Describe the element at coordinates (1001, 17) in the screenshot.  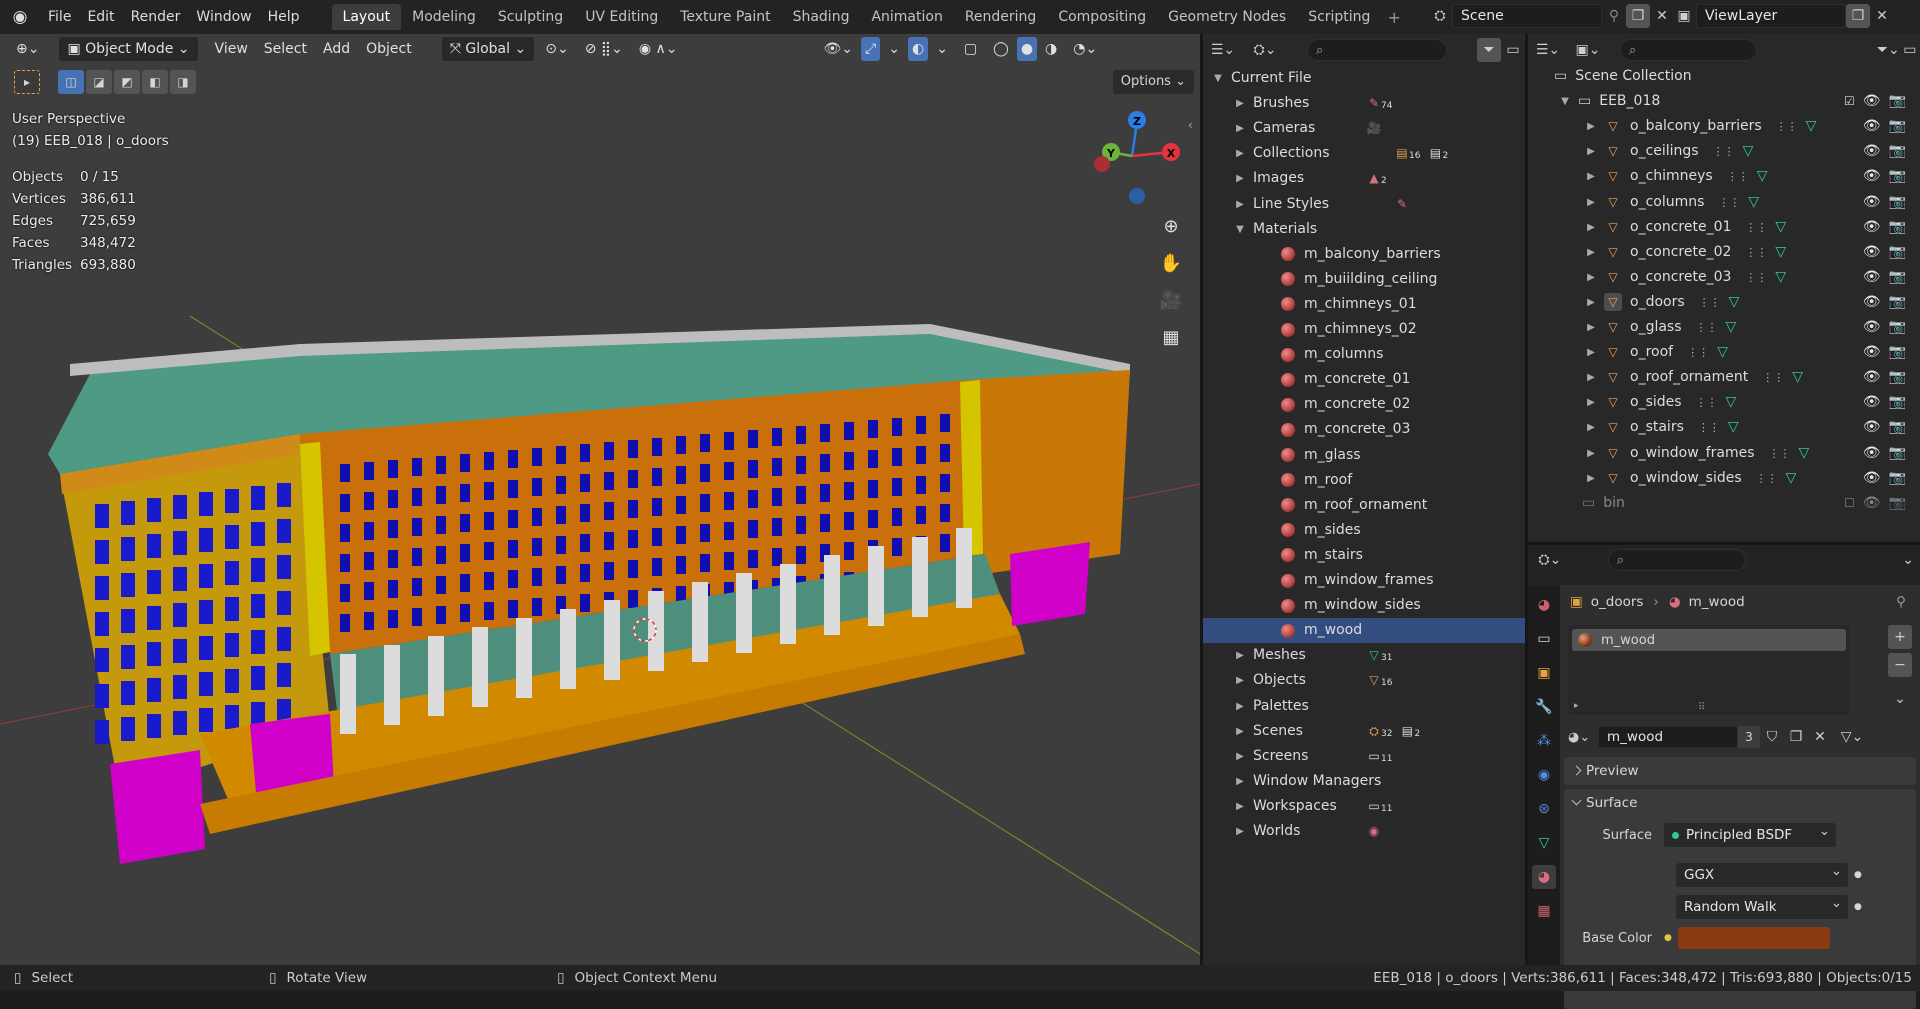
I see `tab-rendering: Rendering` at that location.